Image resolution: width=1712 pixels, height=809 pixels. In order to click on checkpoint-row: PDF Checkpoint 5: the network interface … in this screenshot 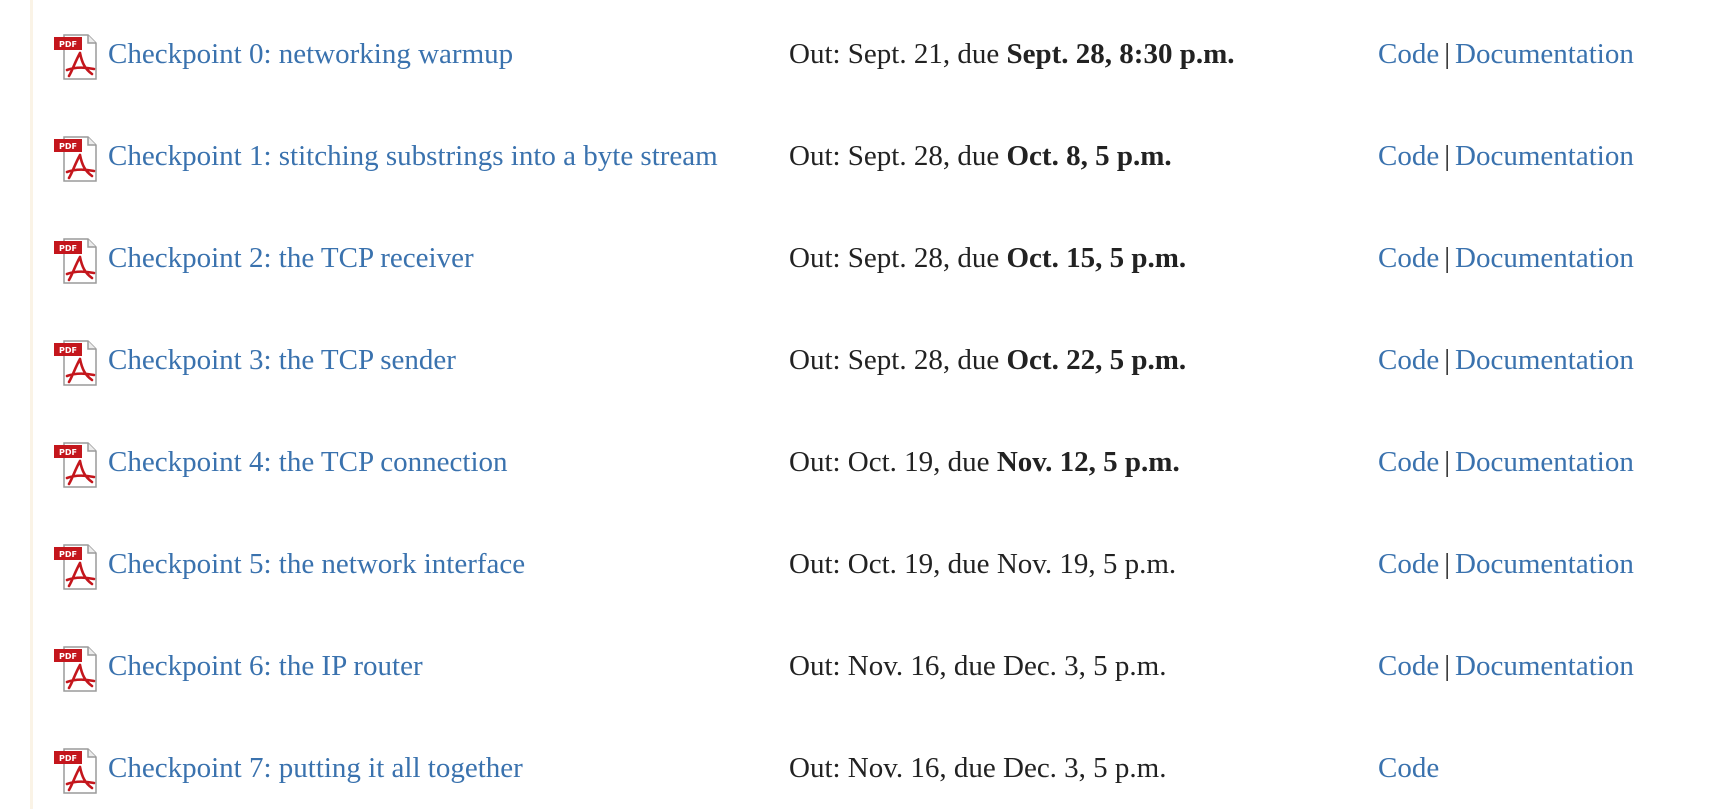, I will do `click(856, 572)`.